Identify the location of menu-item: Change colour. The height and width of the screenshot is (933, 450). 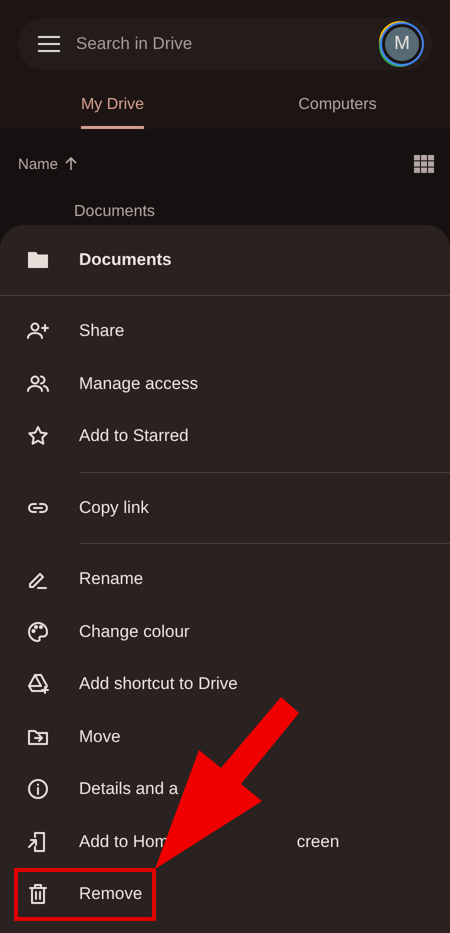
(185, 632).